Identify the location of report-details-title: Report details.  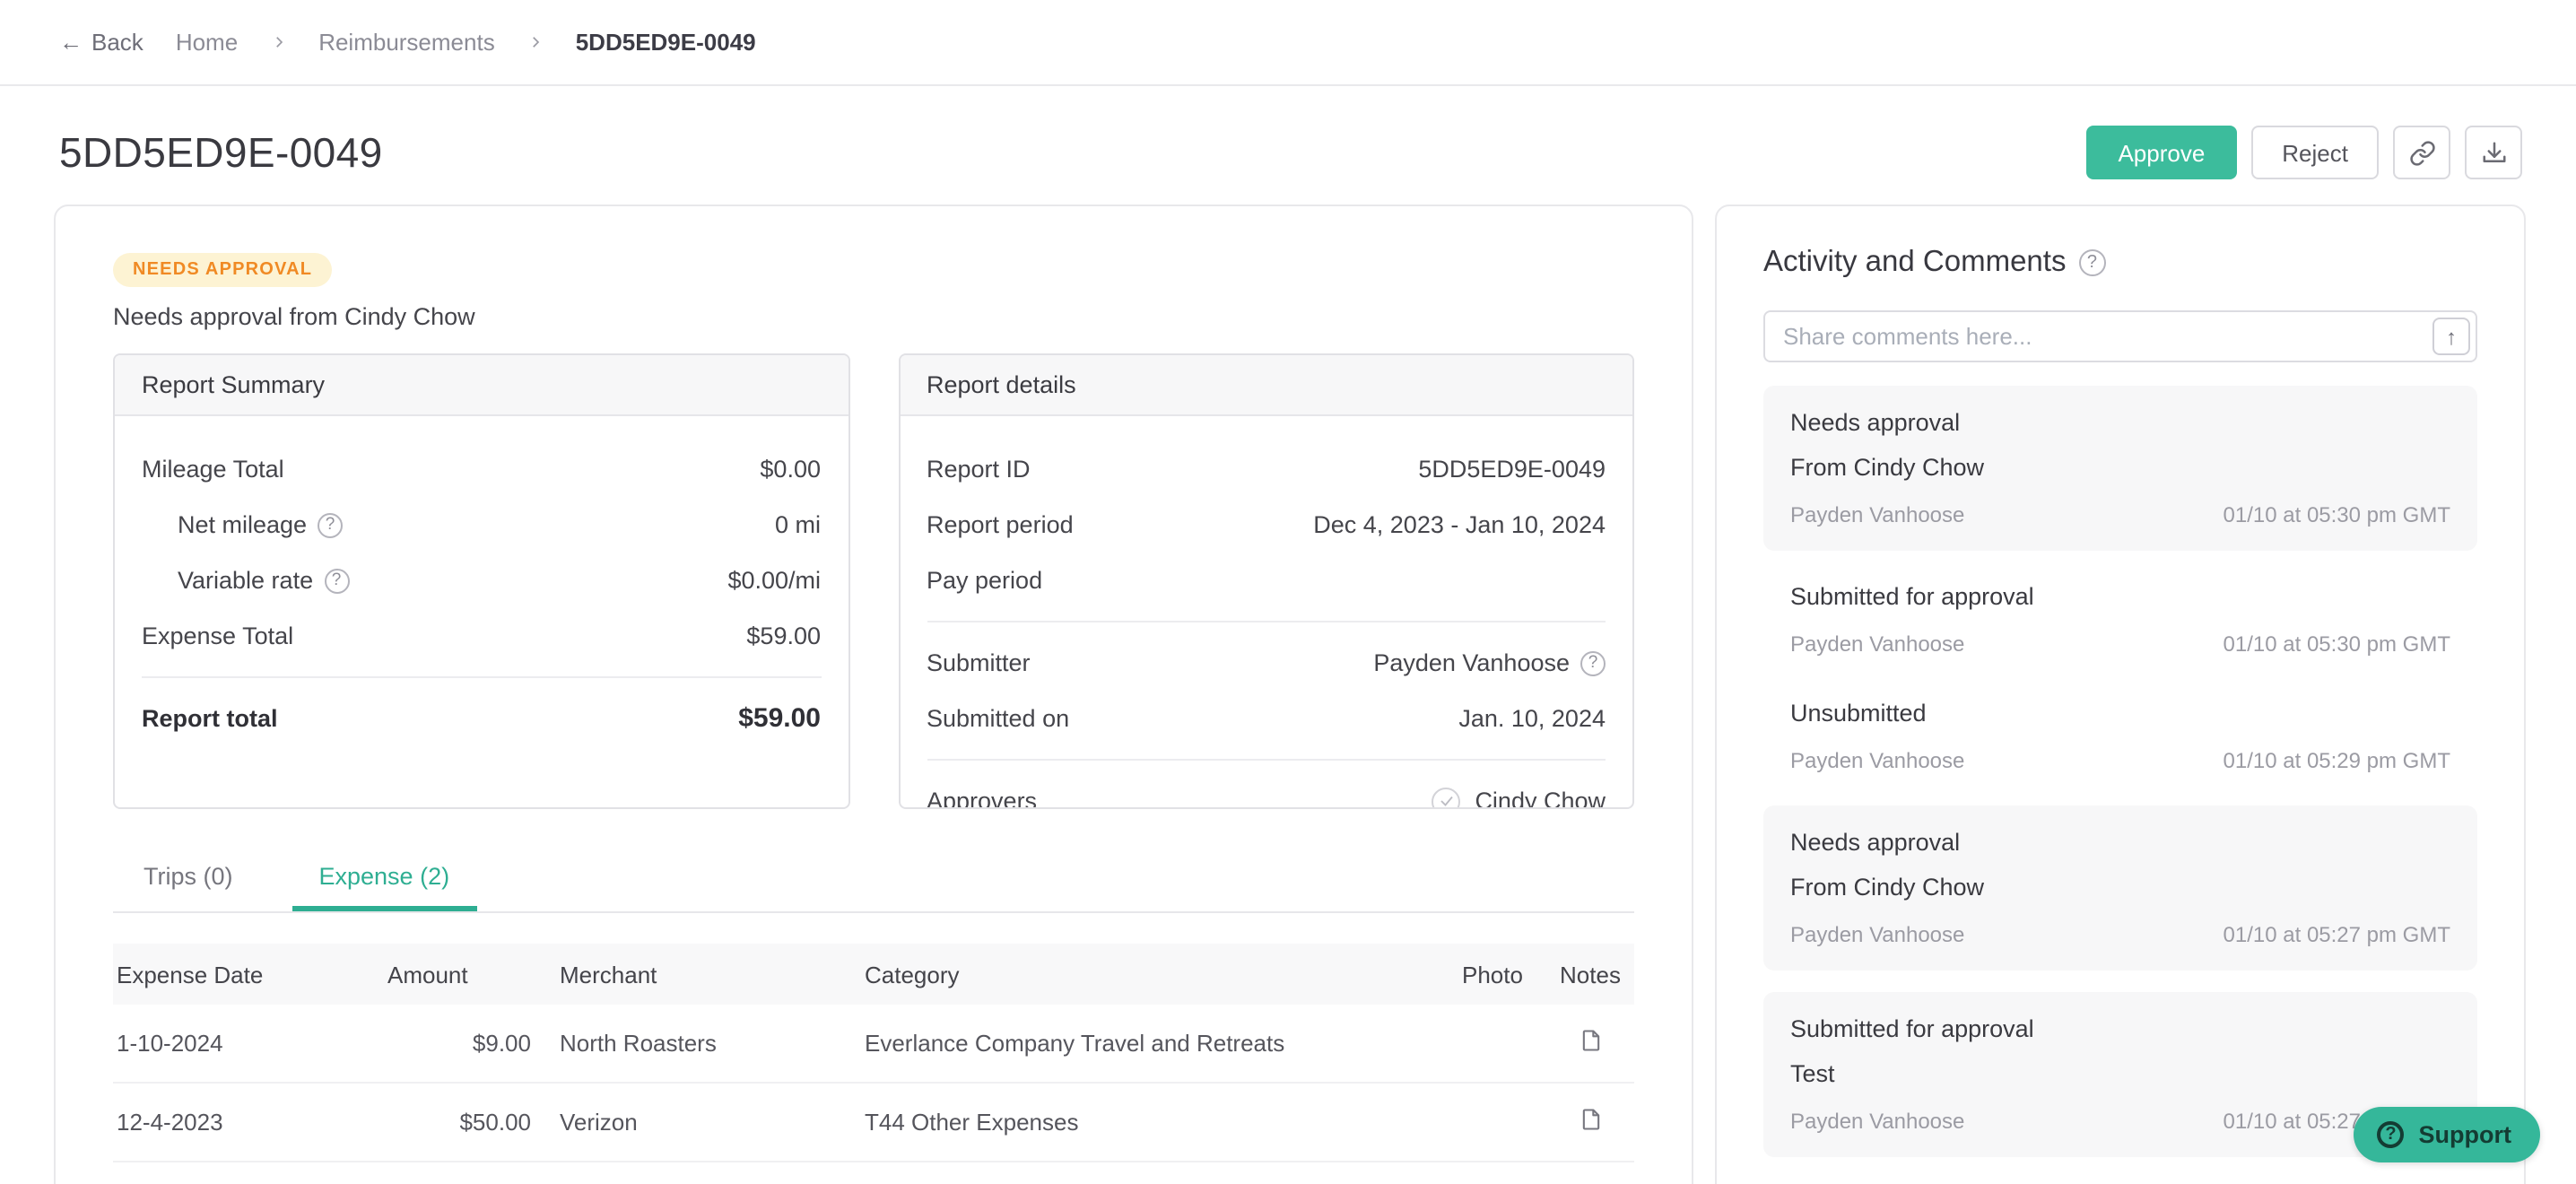
(1266, 385).